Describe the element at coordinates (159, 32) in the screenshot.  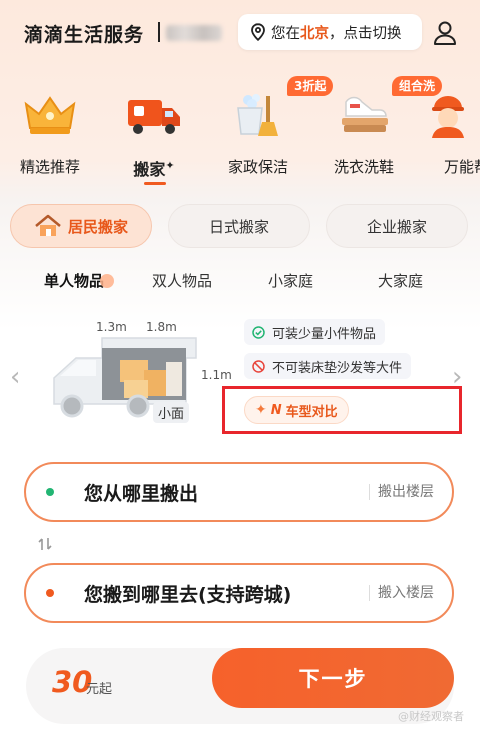
I see `title-separator` at that location.